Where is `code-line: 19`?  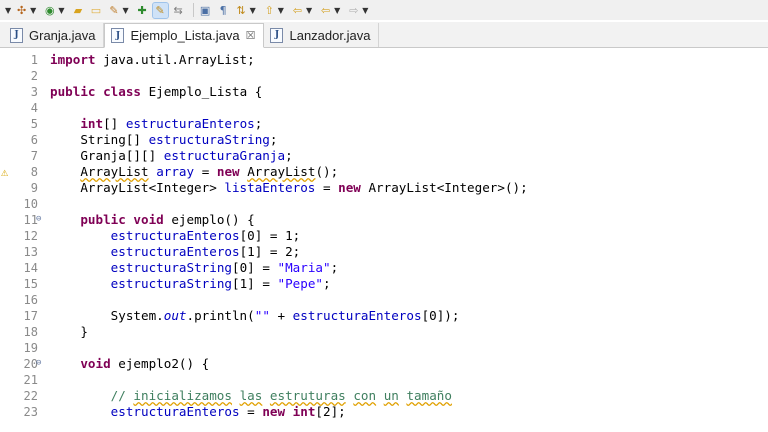
code-line: 19 is located at coordinates (384, 348).